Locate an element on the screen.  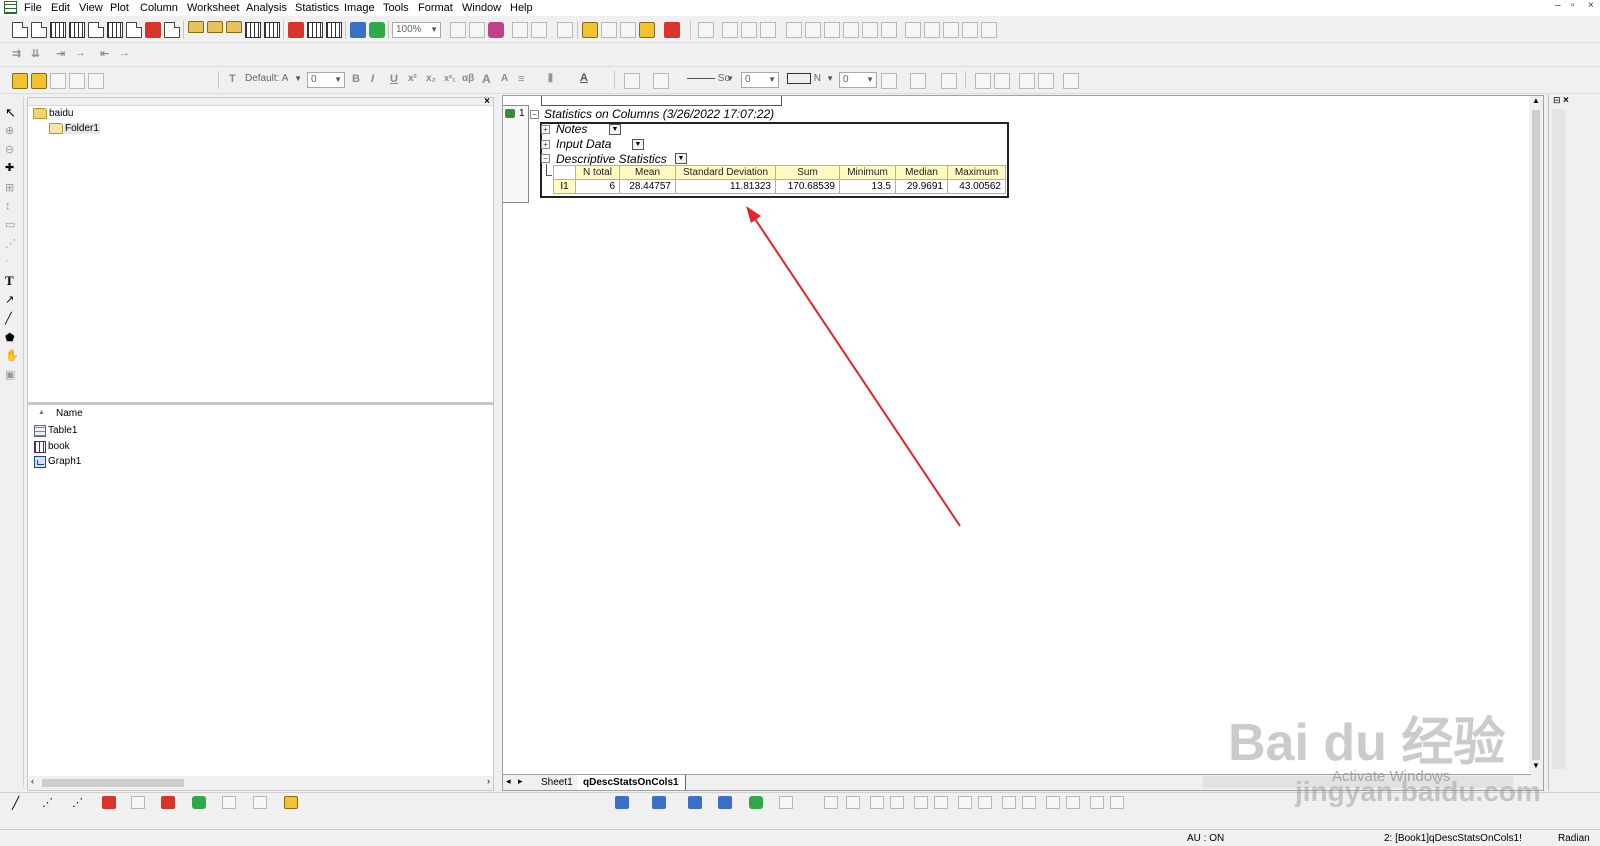
list-header-name: Name is located at coordinates (69, 413).